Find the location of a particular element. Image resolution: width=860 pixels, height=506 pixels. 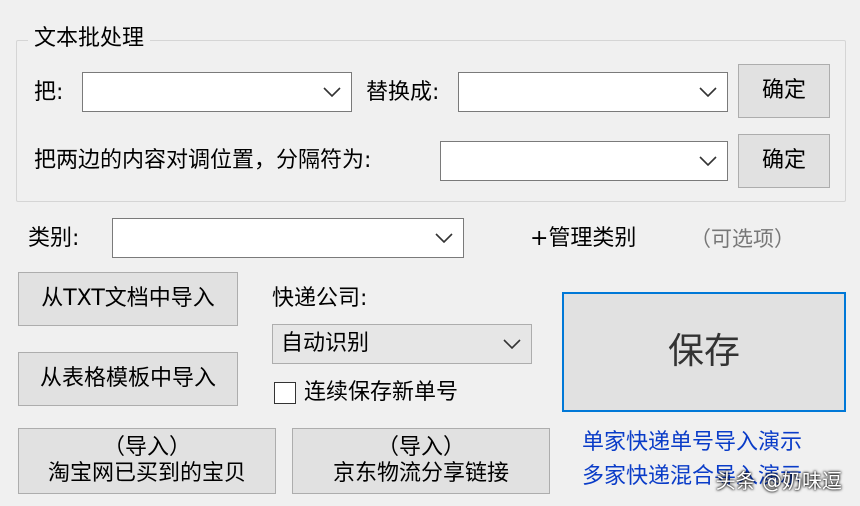

replace-confirm-button: 确定 is located at coordinates (784, 91).